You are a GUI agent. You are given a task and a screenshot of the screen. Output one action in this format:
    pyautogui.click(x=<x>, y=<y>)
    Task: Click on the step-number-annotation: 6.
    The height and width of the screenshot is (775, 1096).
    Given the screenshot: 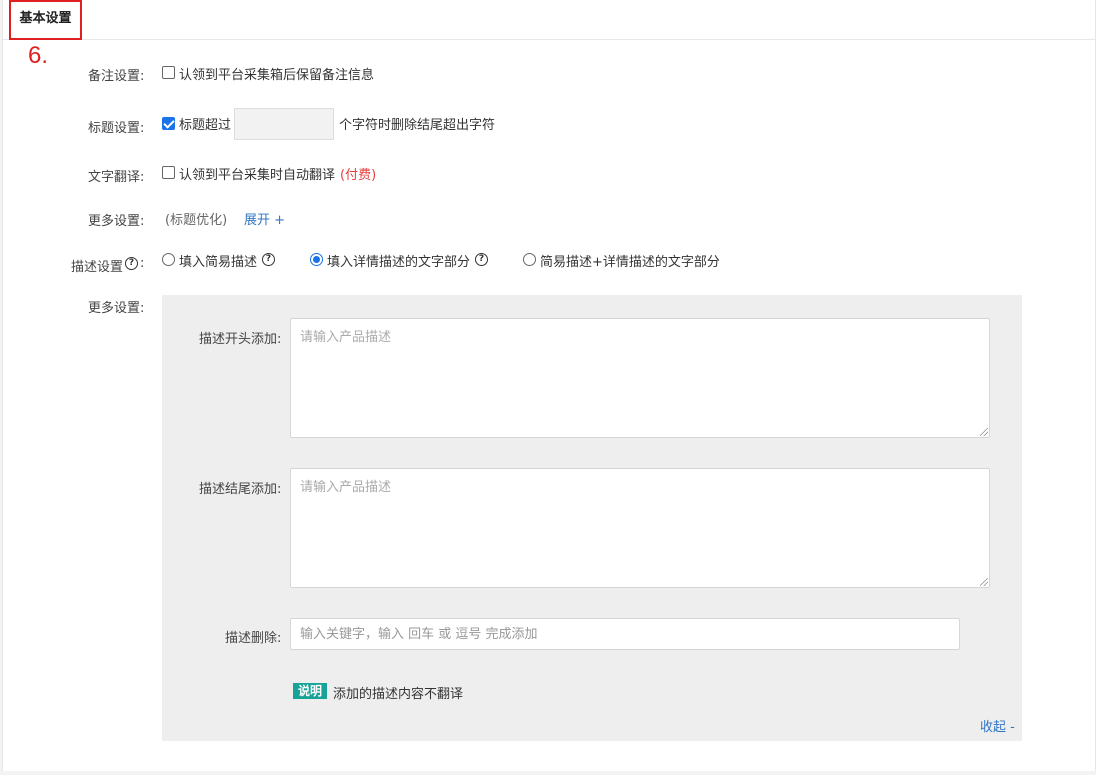 What is the action you would take?
    pyautogui.click(x=38, y=55)
    